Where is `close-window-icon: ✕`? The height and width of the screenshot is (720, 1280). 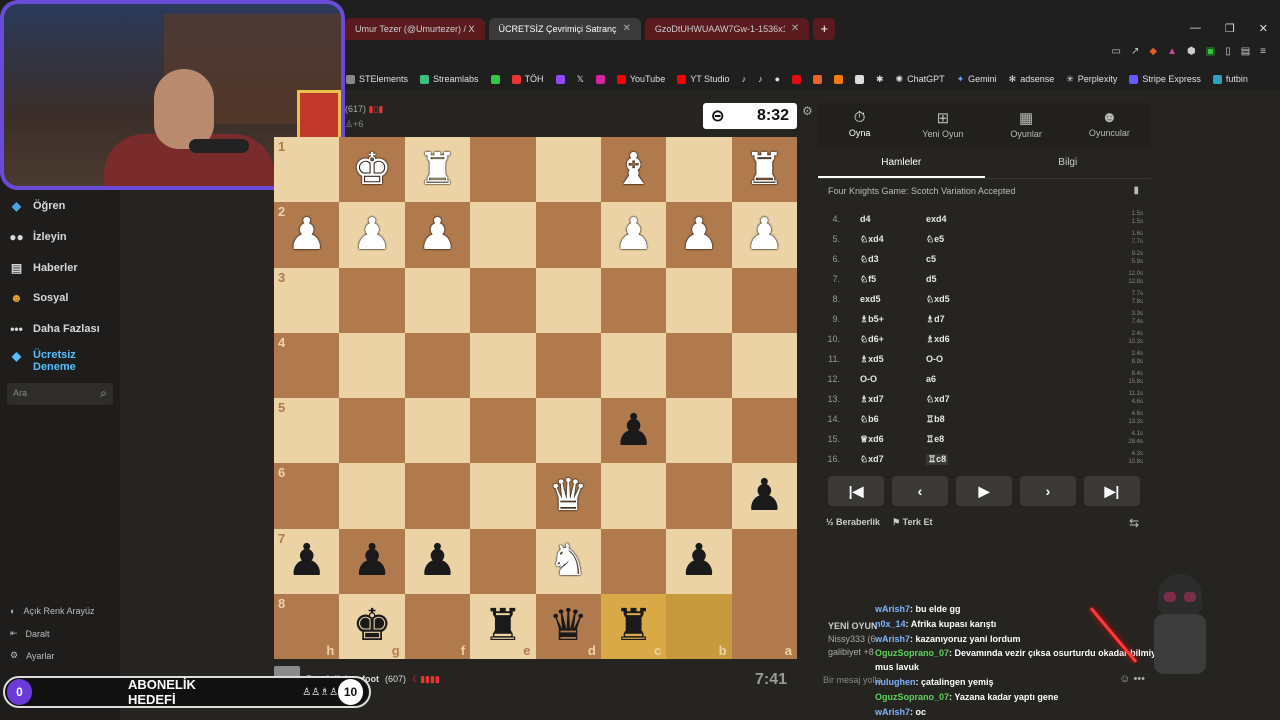
close-window-icon: ✕ is located at coordinates (1263, 28).